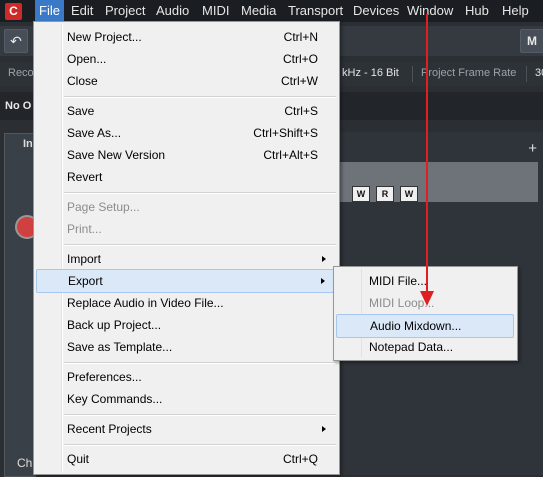 This screenshot has height=477, width=543. I want to click on menu-item-save-as: Save As... Ctrl+Shift+S, so click(186, 133).